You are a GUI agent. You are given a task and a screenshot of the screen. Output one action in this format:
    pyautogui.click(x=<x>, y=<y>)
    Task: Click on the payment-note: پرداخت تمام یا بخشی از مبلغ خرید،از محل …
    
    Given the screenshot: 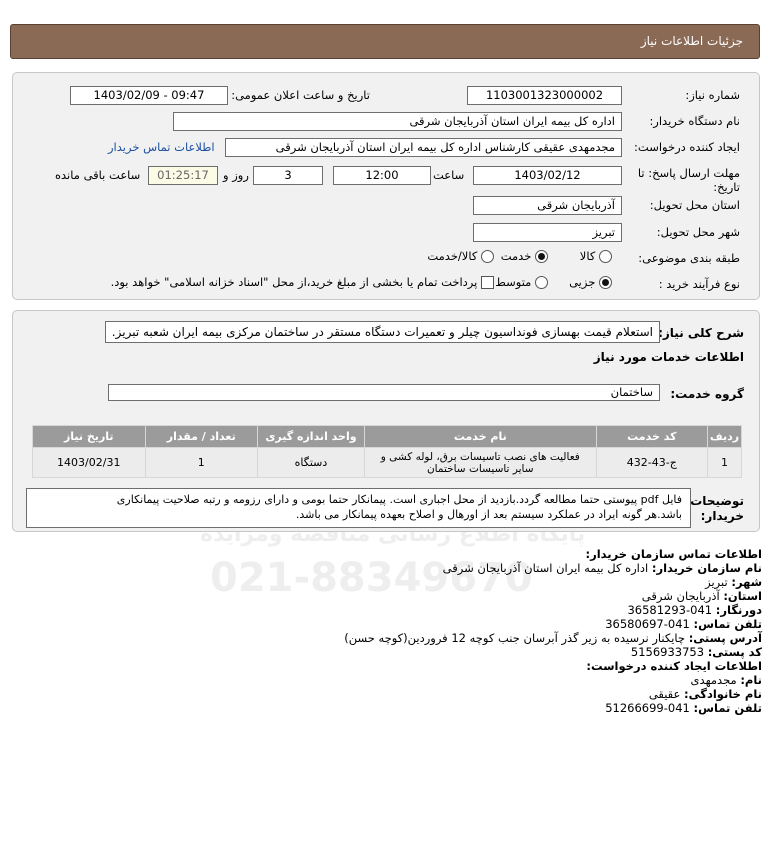 What is the action you would take?
    pyautogui.click(x=294, y=282)
    